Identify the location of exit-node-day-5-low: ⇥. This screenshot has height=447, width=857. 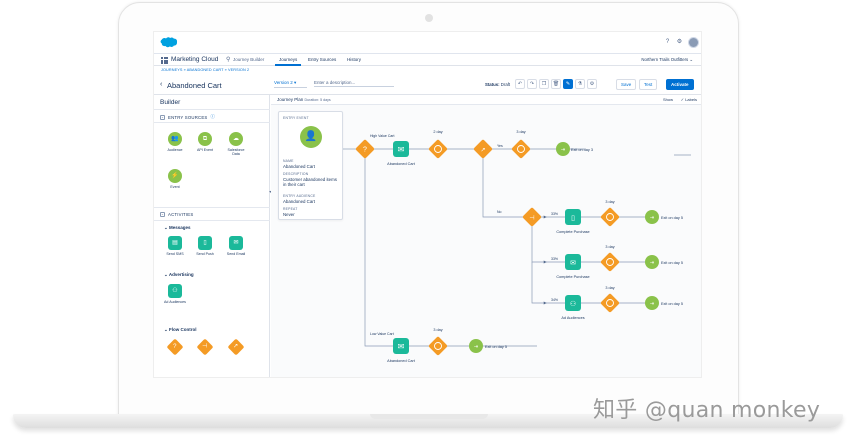
(476, 346).